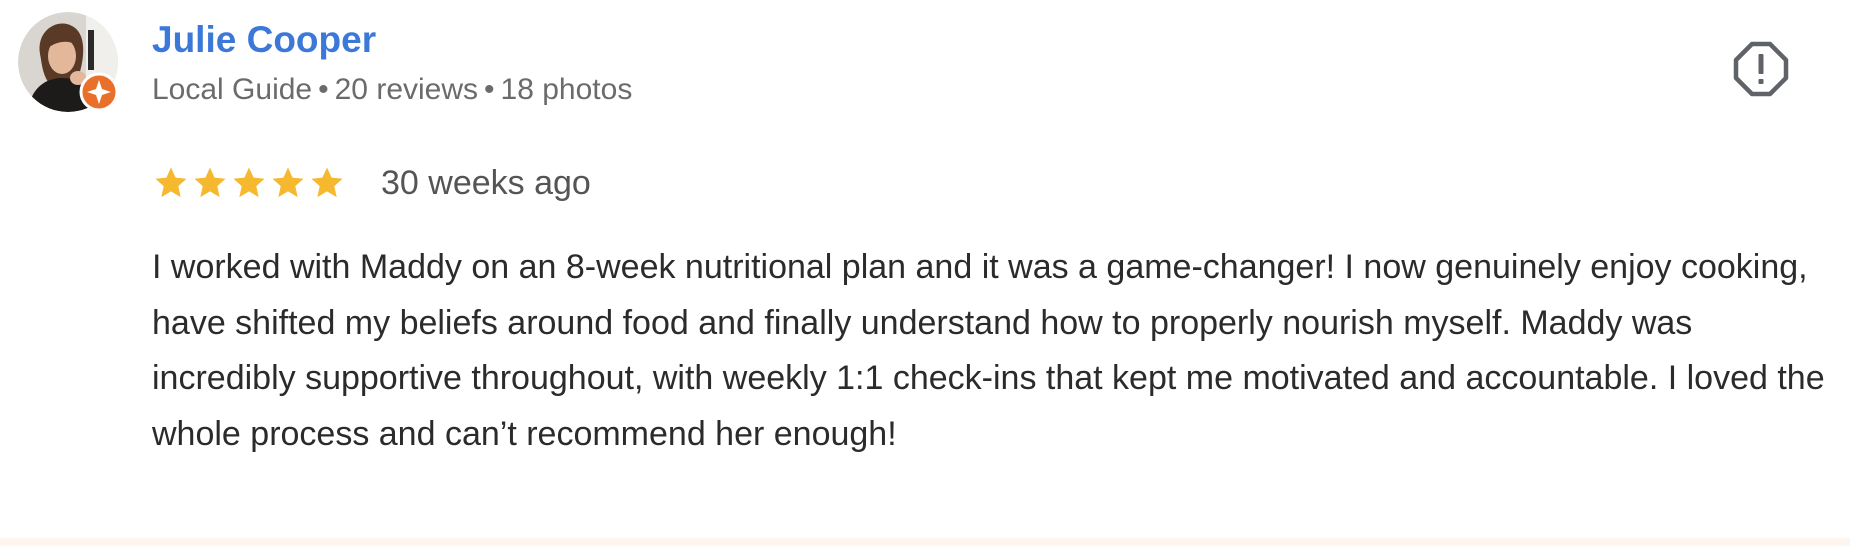 The height and width of the screenshot is (546, 1850). I want to click on reviewer-photo-count: 18 photos, so click(566, 89).